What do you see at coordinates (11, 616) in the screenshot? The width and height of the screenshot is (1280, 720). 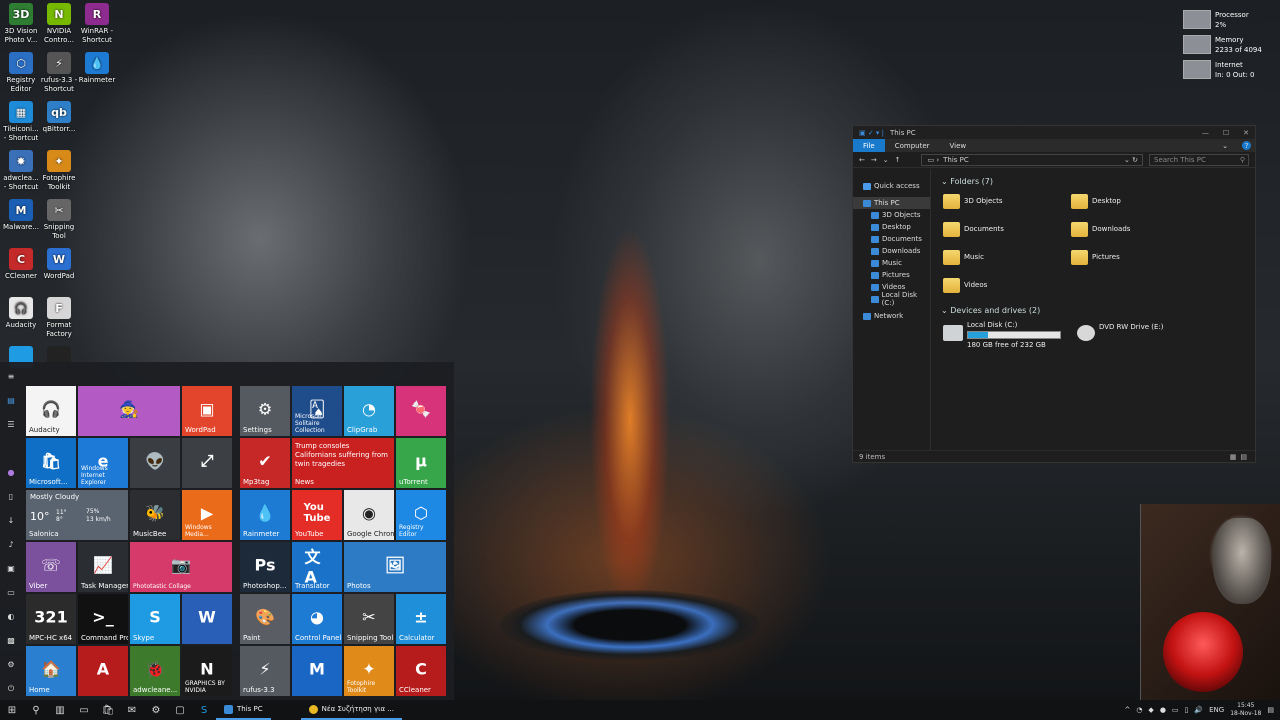 I see `network-icon: ◐` at bounding box center [11, 616].